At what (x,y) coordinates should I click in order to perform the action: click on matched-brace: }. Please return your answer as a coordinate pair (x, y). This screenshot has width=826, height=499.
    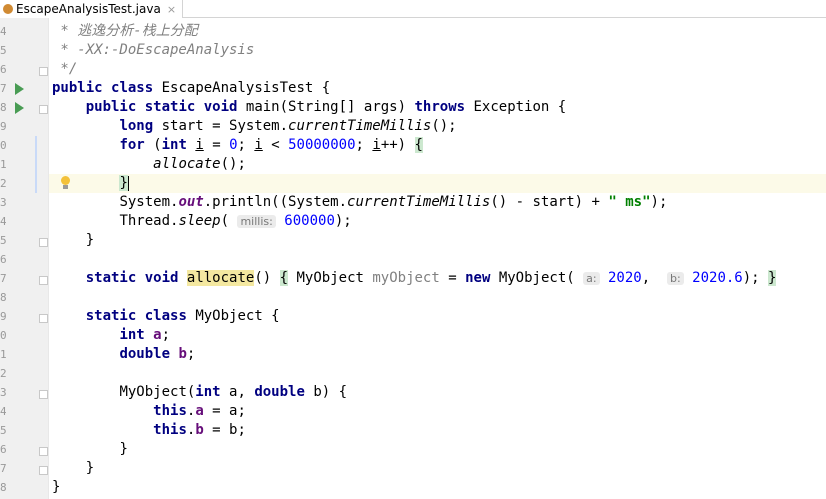
    Looking at the image, I should click on (123, 183).